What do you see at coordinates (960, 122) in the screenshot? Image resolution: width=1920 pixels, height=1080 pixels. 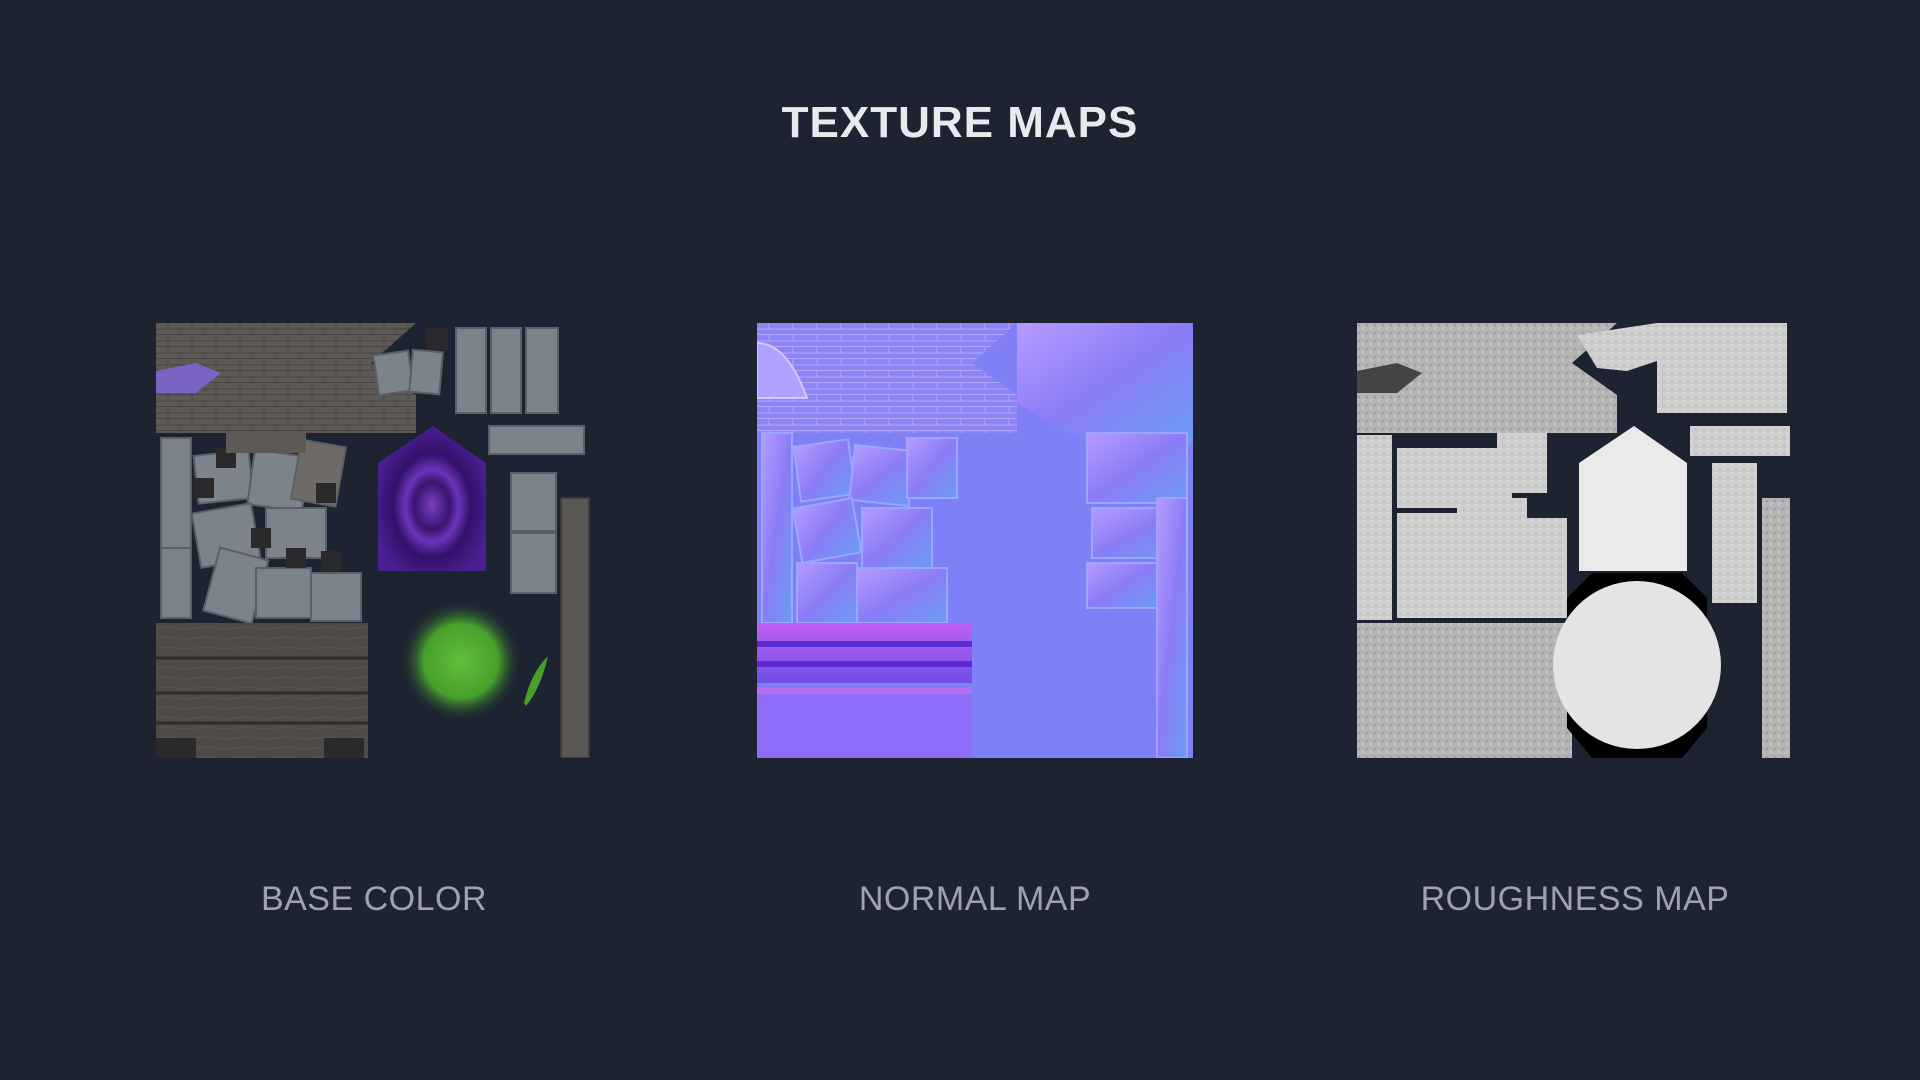 I see `page-title: TEXTURE MAPS` at bounding box center [960, 122].